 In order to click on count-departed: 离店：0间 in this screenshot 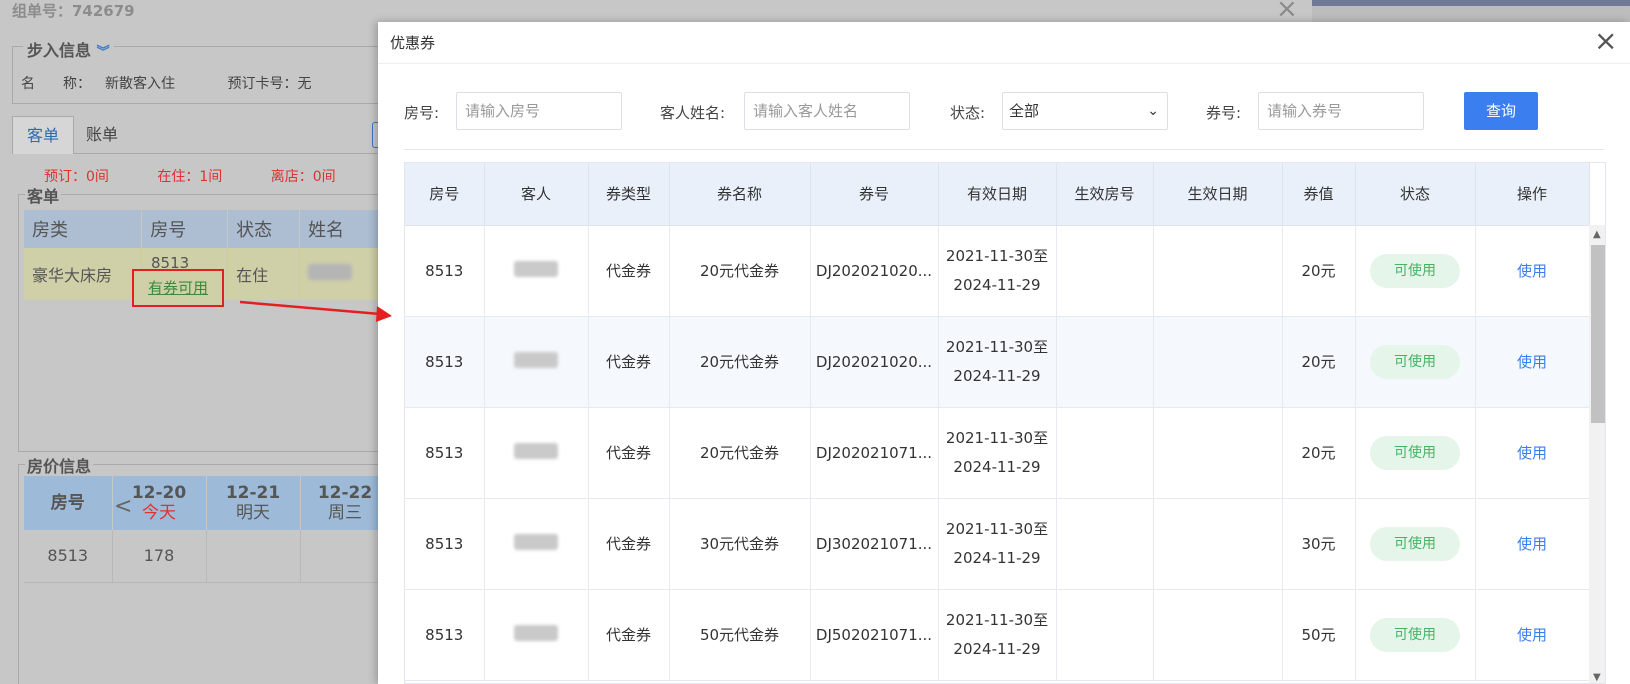, I will do `click(303, 177)`.